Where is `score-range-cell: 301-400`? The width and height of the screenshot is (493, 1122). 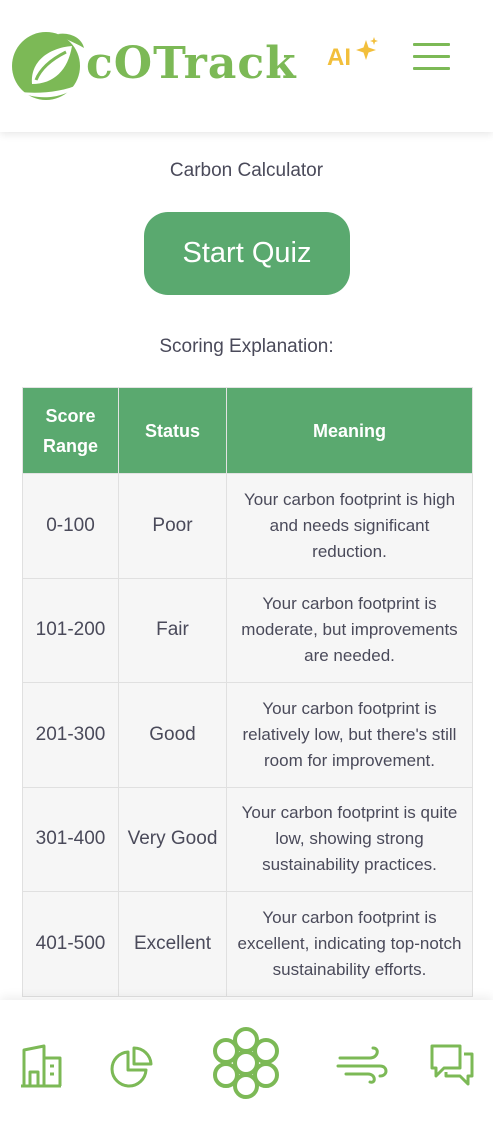
score-range-cell: 301-400 is located at coordinates (70, 839).